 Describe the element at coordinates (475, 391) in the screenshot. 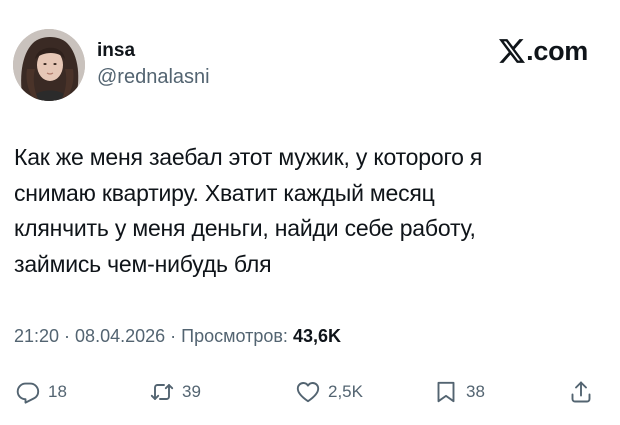

I see `bookmark-count: 38` at that location.